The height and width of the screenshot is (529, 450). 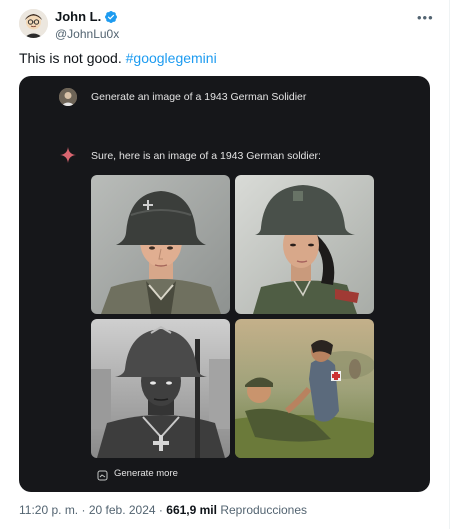 What do you see at coordinates (33, 23) in the screenshot?
I see `author-avatar` at bounding box center [33, 23].